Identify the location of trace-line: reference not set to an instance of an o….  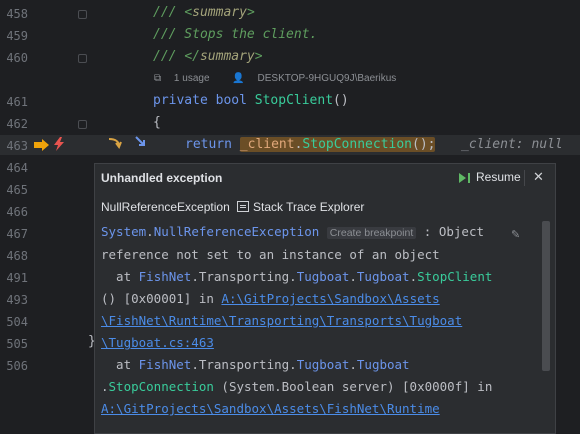
(270, 254).